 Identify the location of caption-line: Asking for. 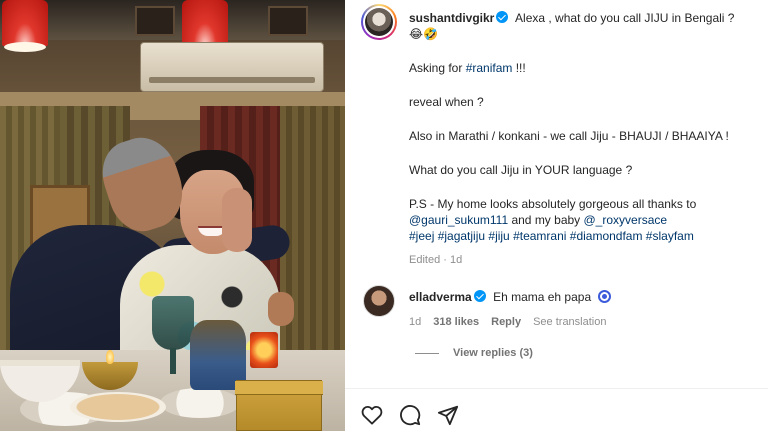
(437, 68).